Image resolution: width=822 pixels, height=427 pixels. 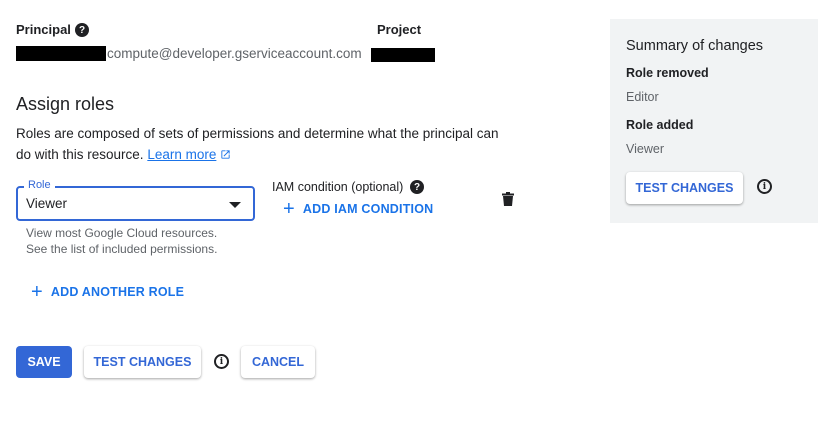 What do you see at coordinates (39, 185) in the screenshot?
I see `role-legend: Role` at bounding box center [39, 185].